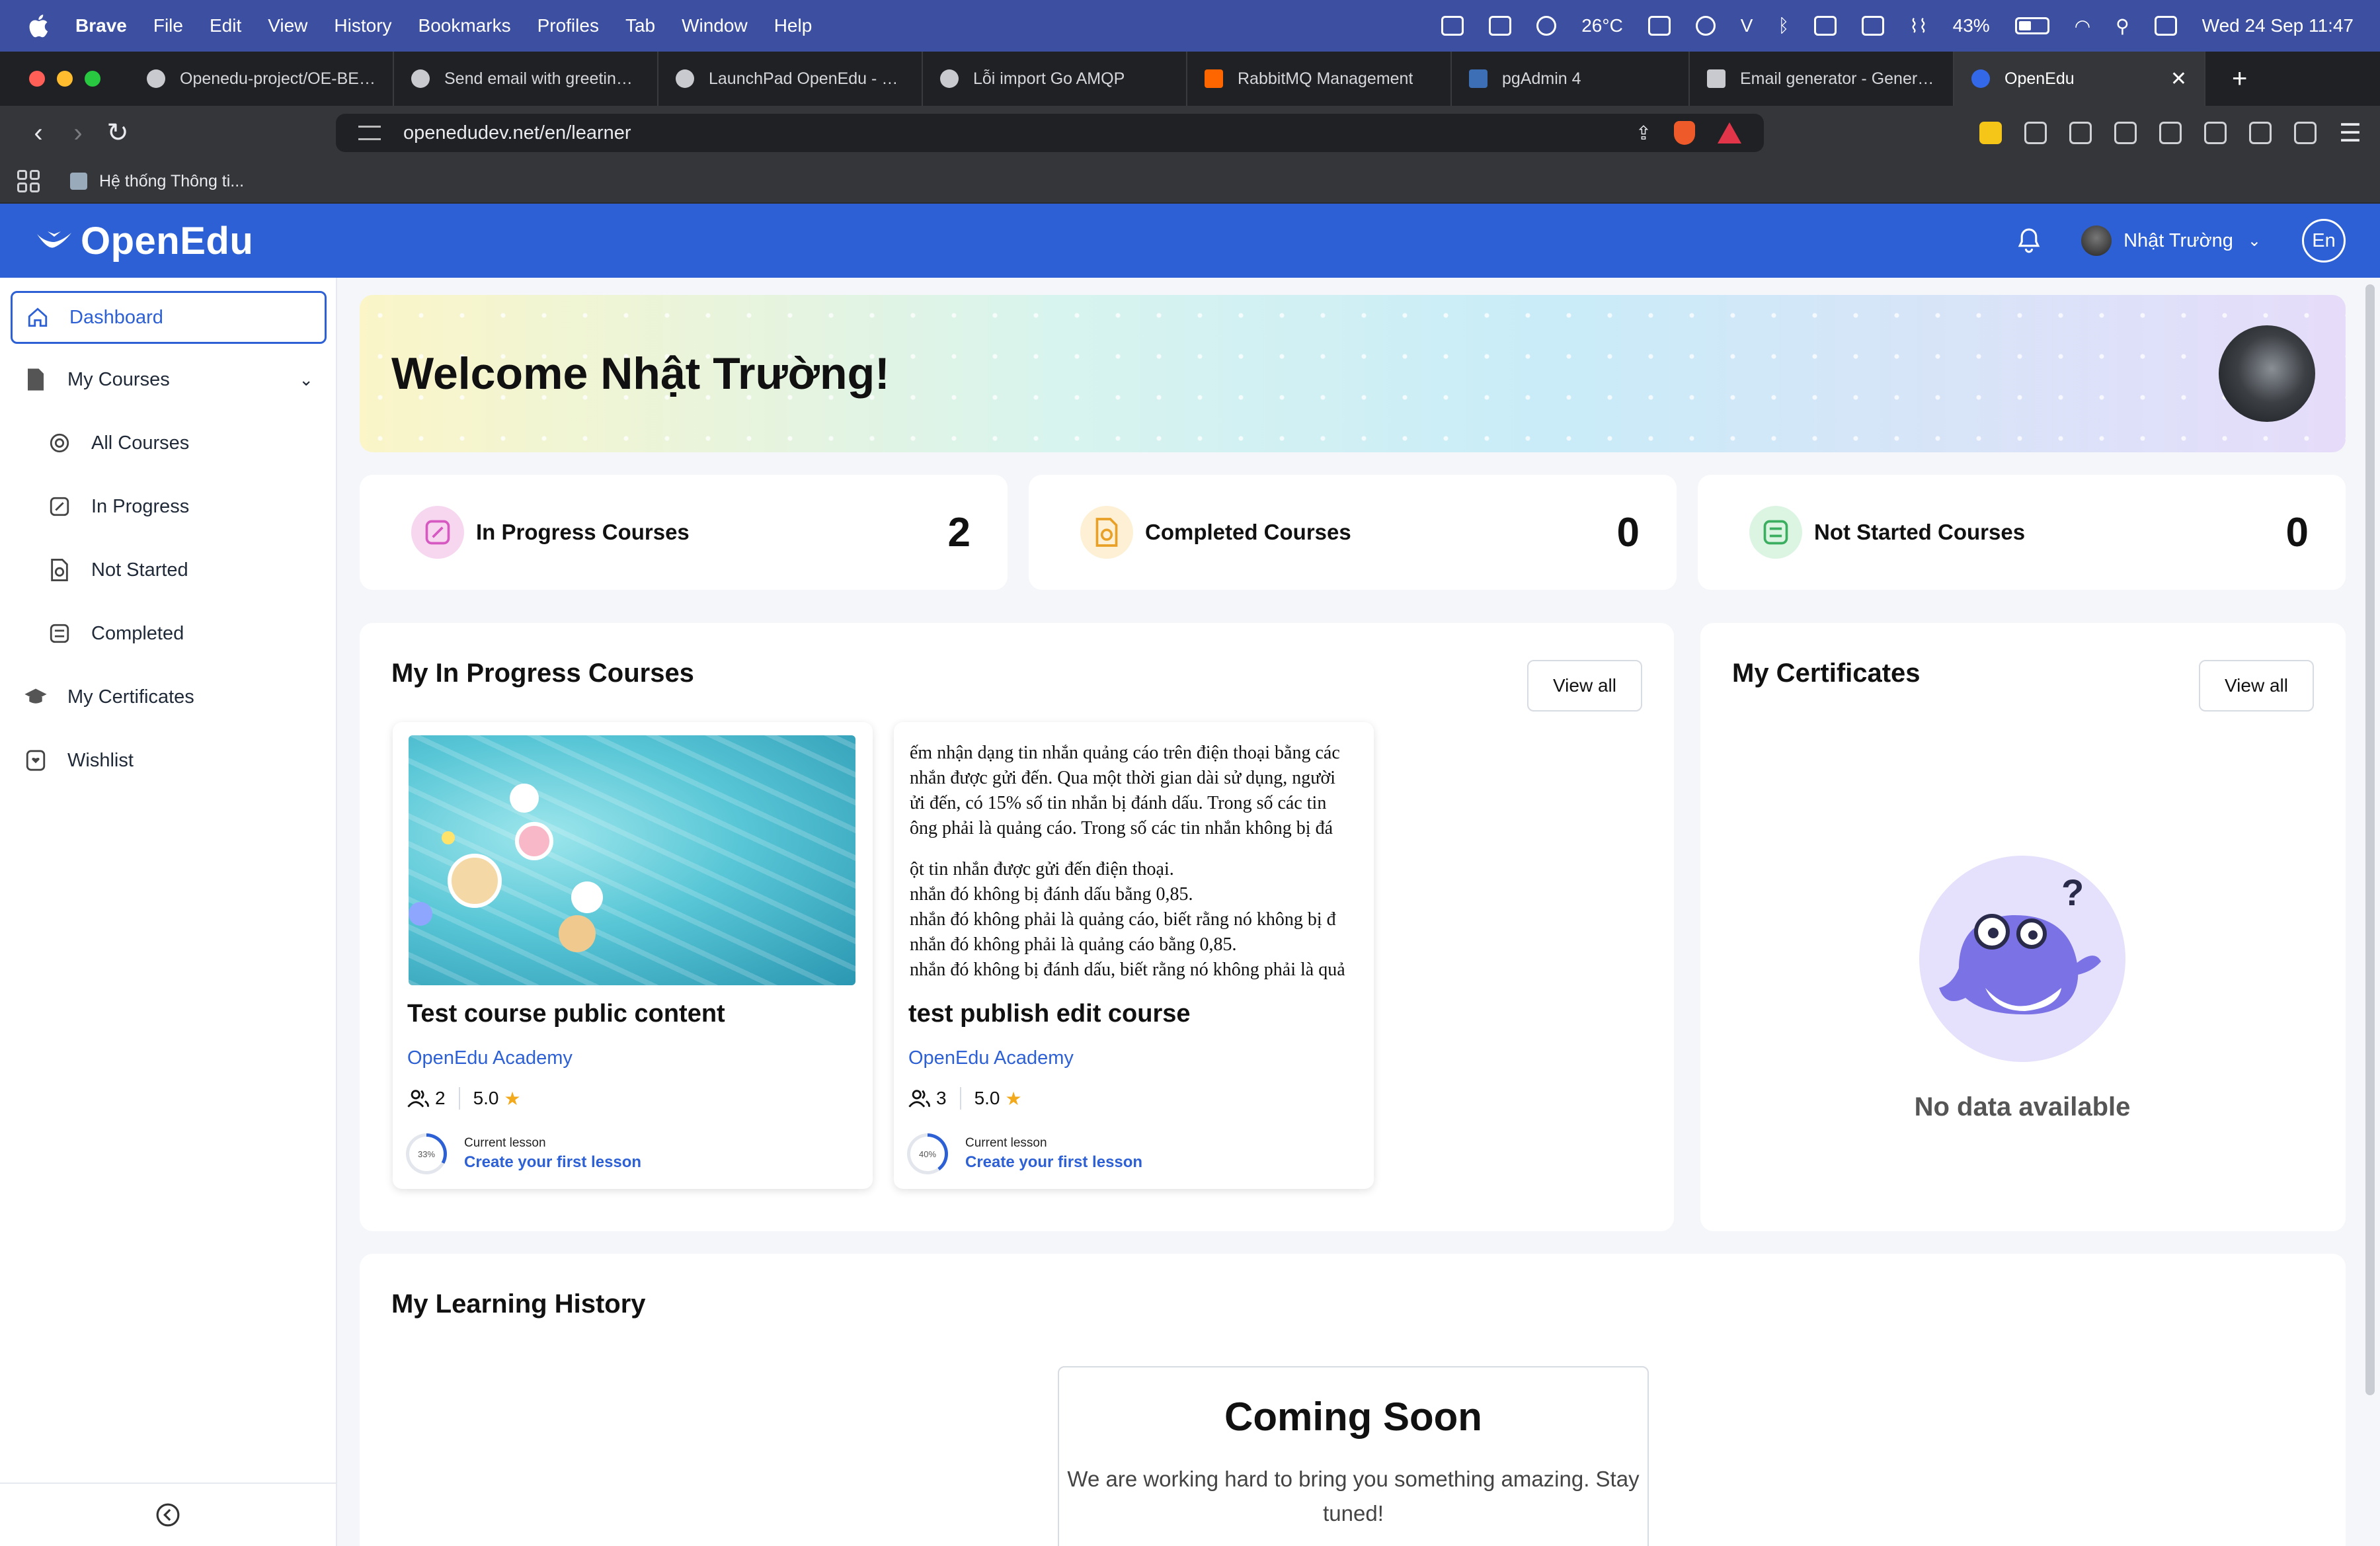  I want to click on menu-profiles: Profiles, so click(568, 25).